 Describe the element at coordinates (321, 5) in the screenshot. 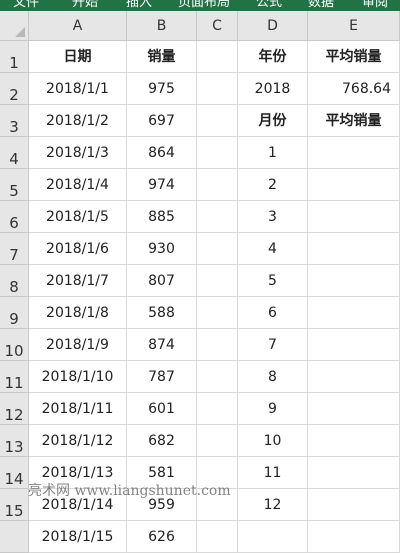

I see `ribbon-tab: 数据` at that location.